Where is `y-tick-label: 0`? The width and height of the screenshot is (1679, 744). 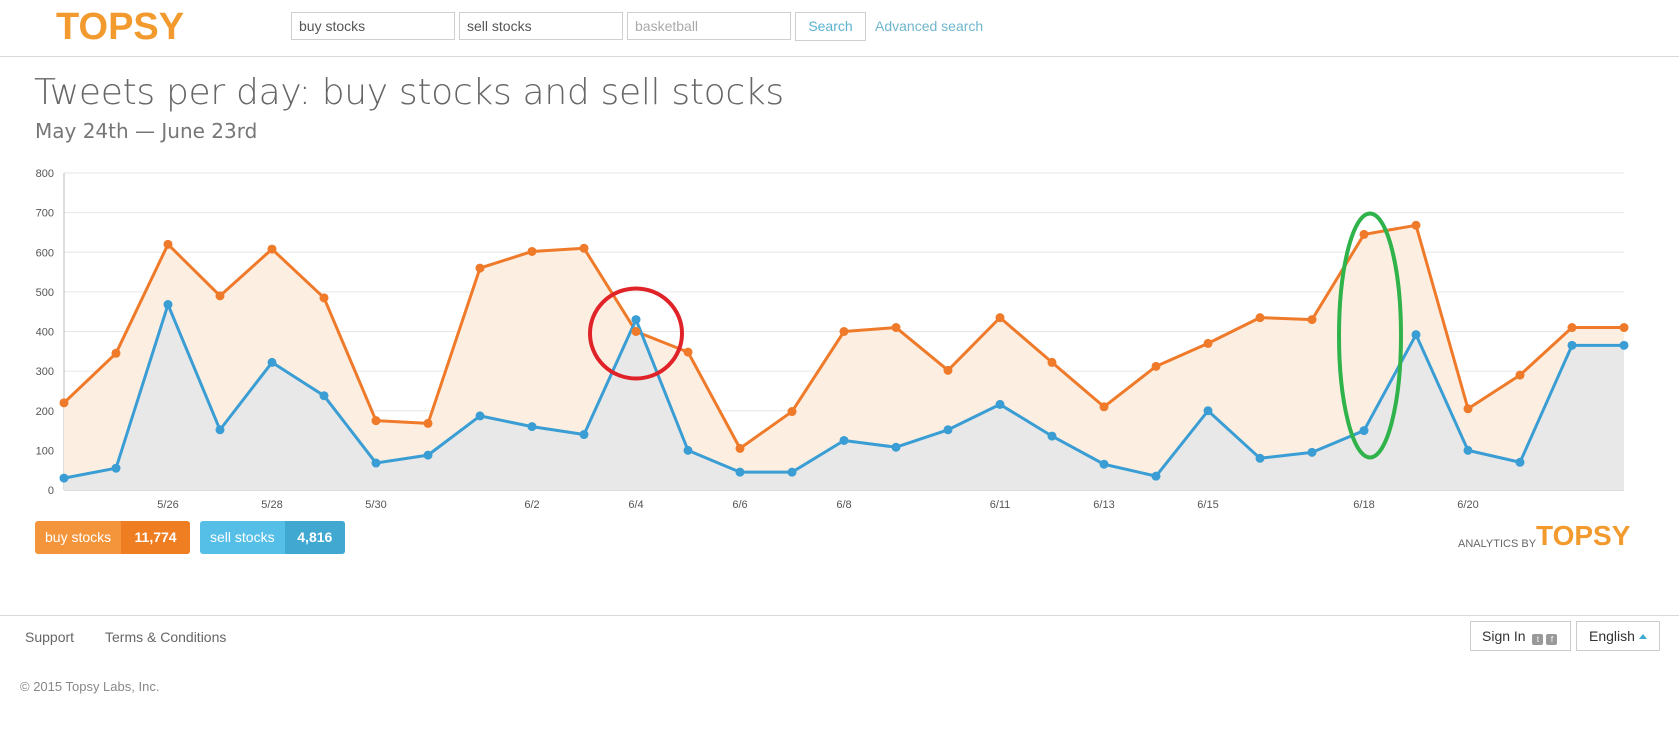 y-tick-label: 0 is located at coordinates (51, 491).